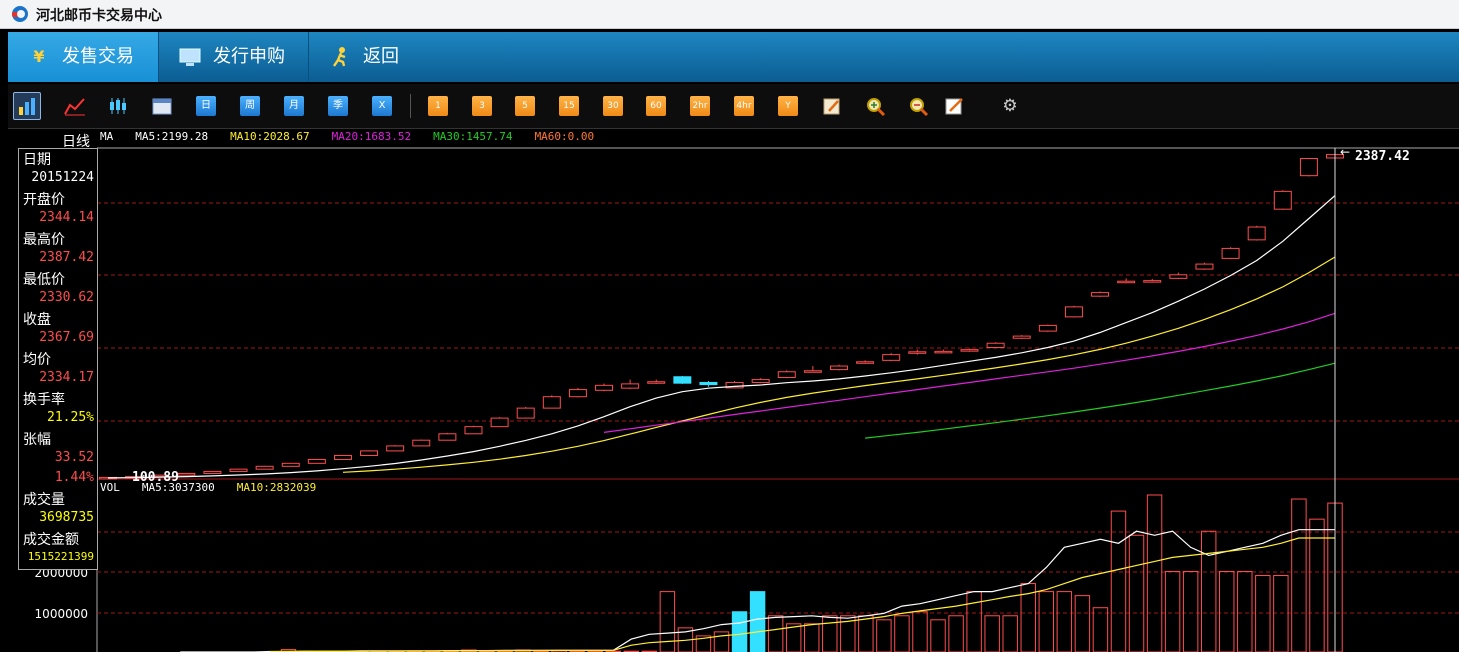 The image size is (1459, 652). I want to click on ma-prefix: MA, so click(107, 136).